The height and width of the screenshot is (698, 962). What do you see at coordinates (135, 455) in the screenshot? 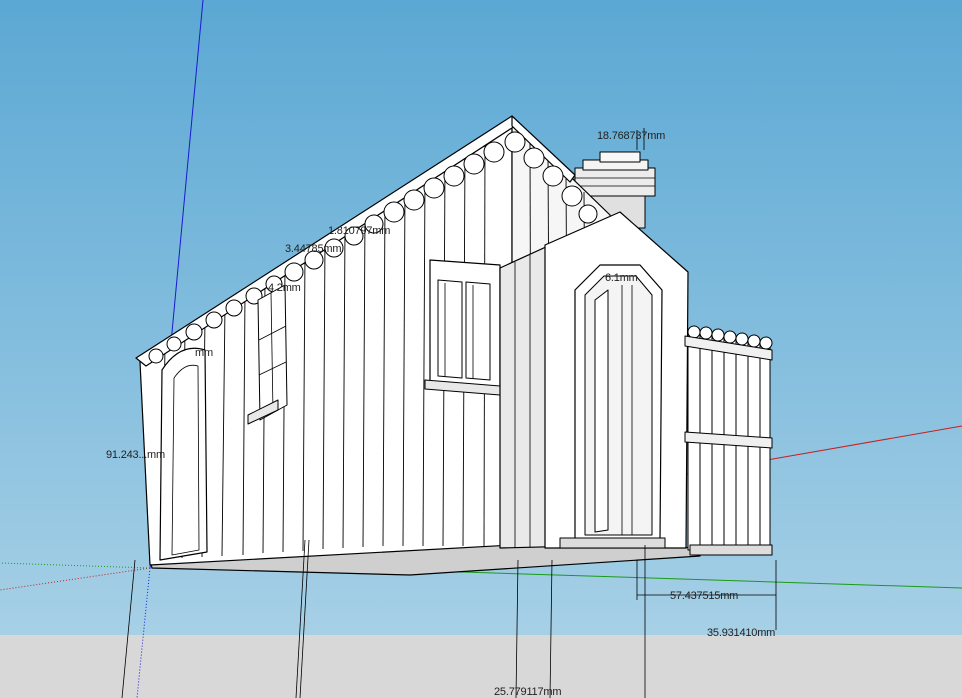
I see `dimension-label-wall-height: 91.243...mm` at bounding box center [135, 455].